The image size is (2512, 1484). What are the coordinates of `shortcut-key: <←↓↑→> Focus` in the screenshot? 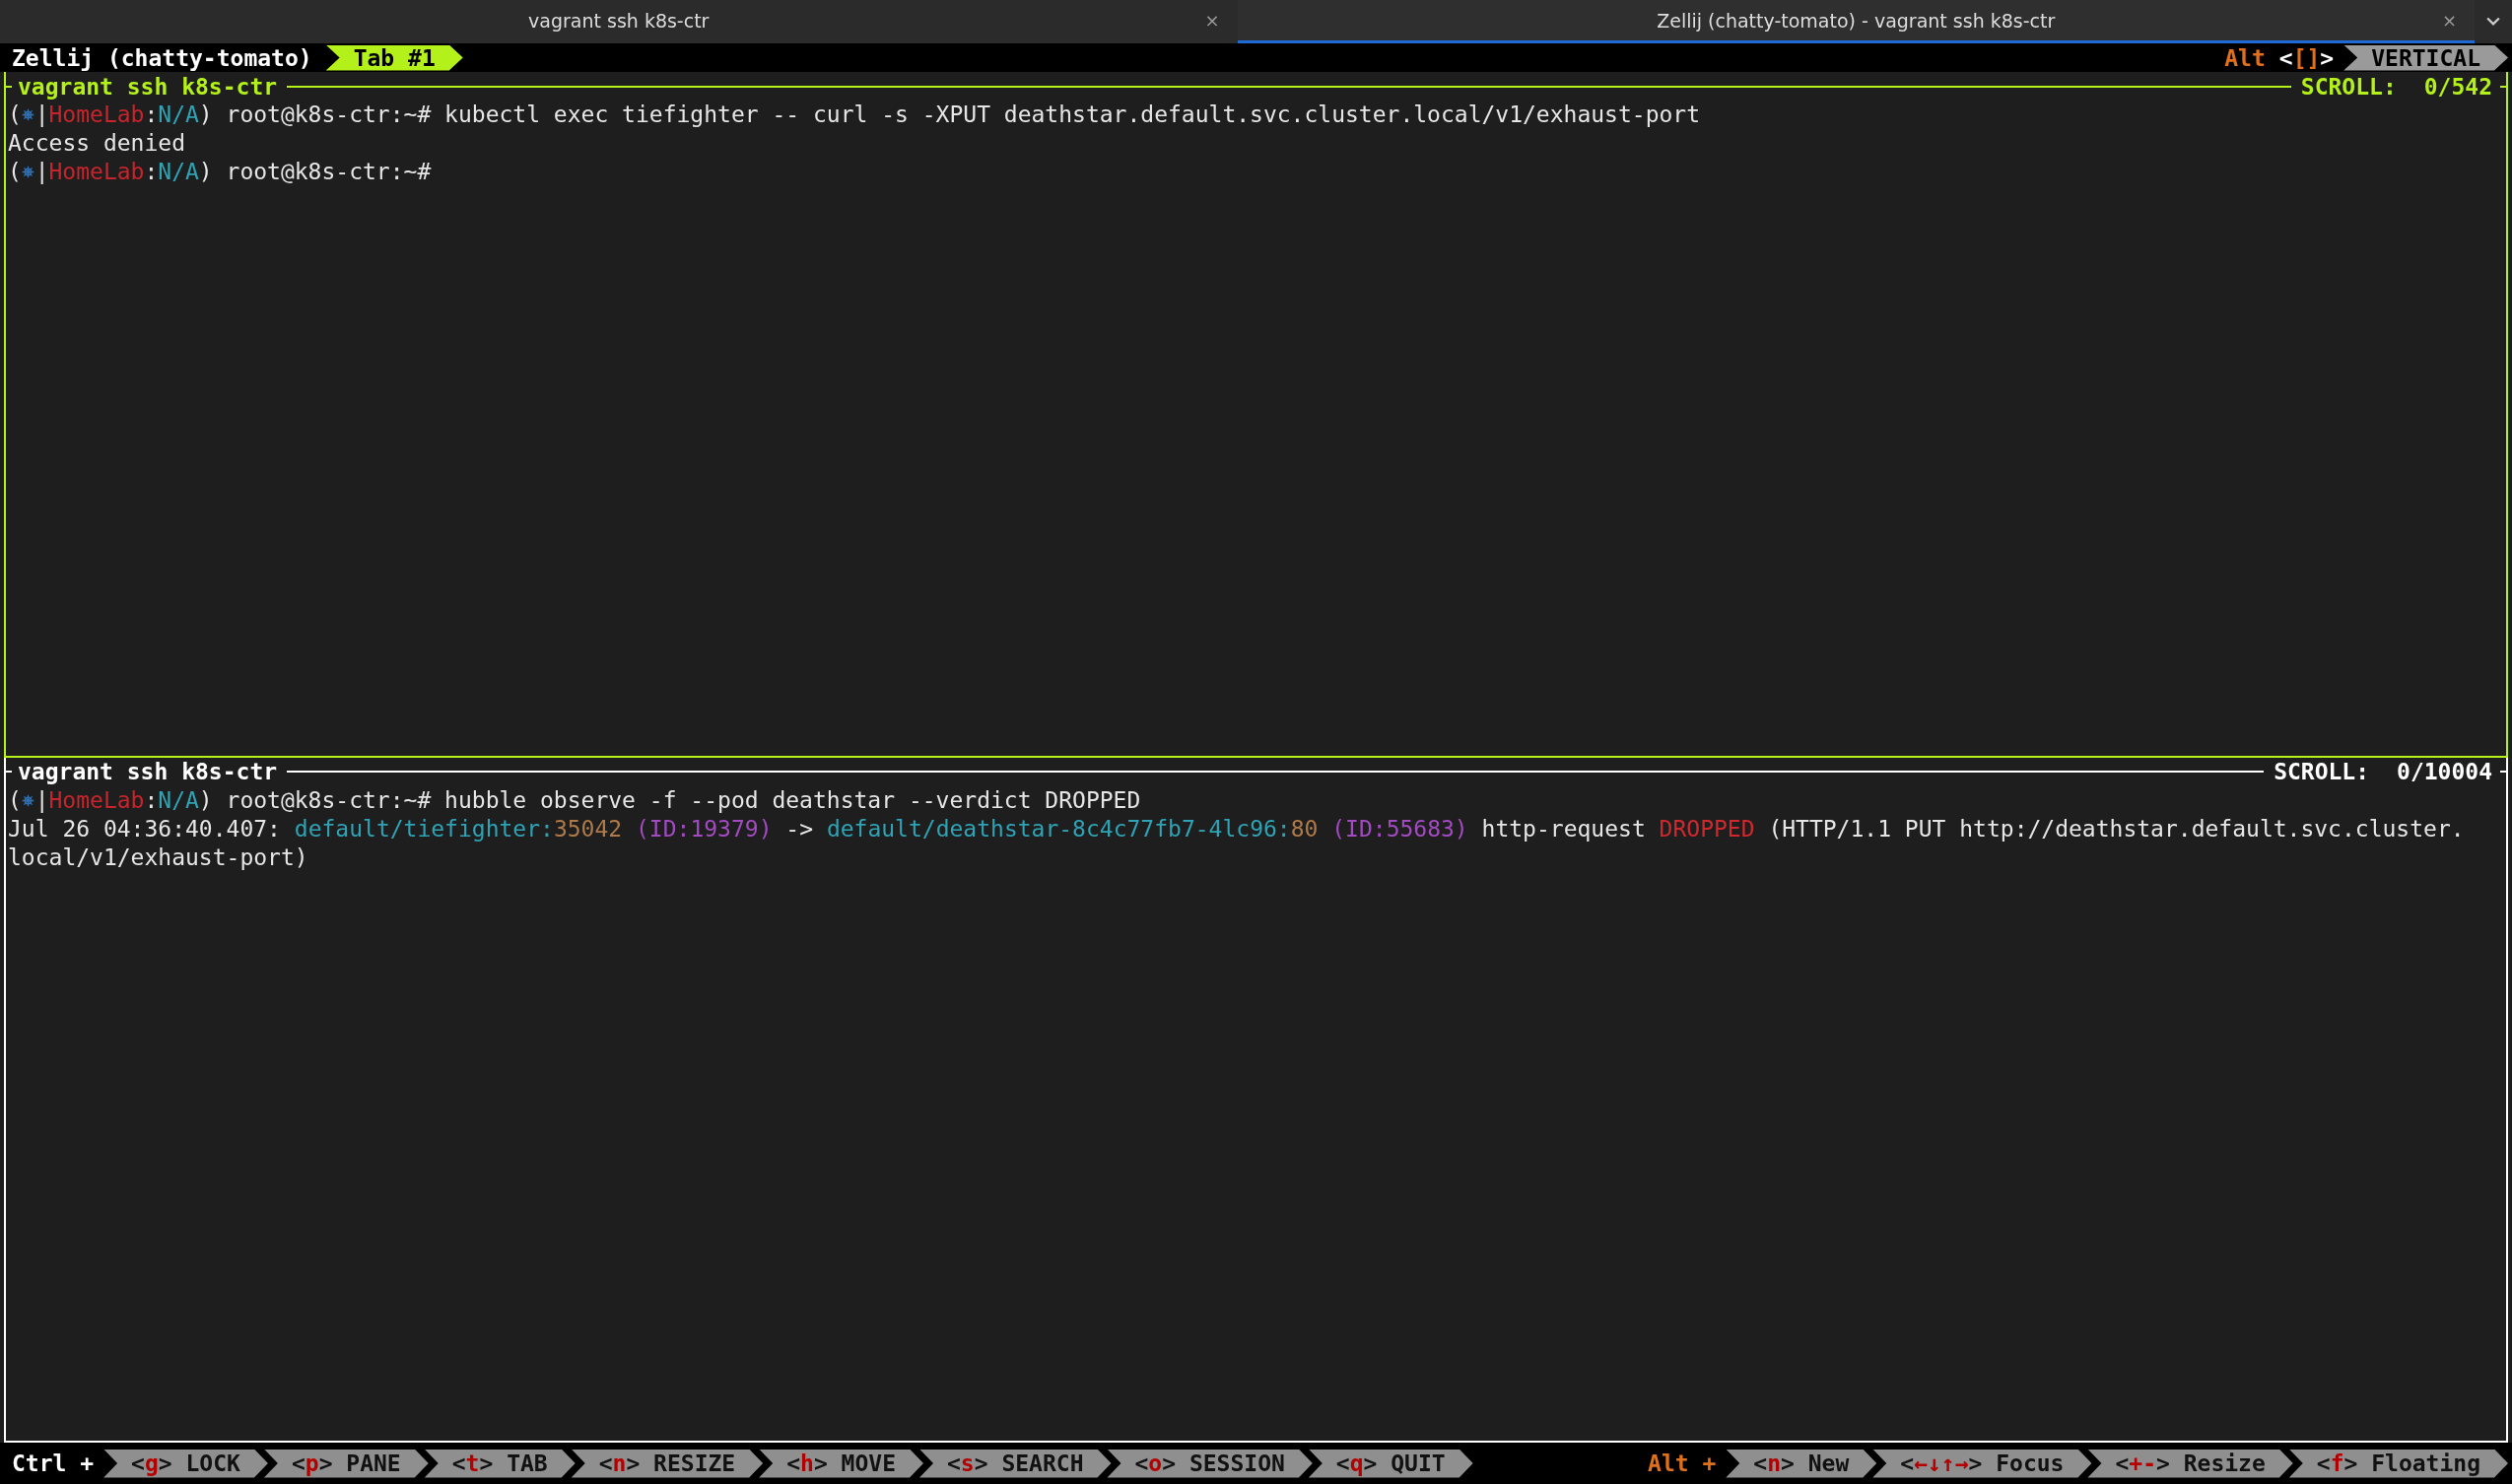 It's located at (1982, 1463).